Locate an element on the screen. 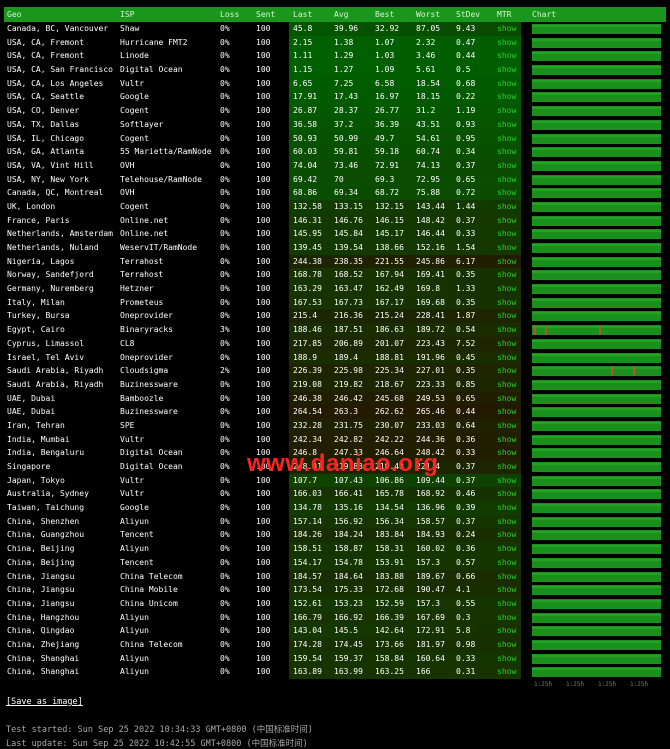 This screenshot has height=749, width=670. cell-worst: 54.61 is located at coordinates (428, 138).